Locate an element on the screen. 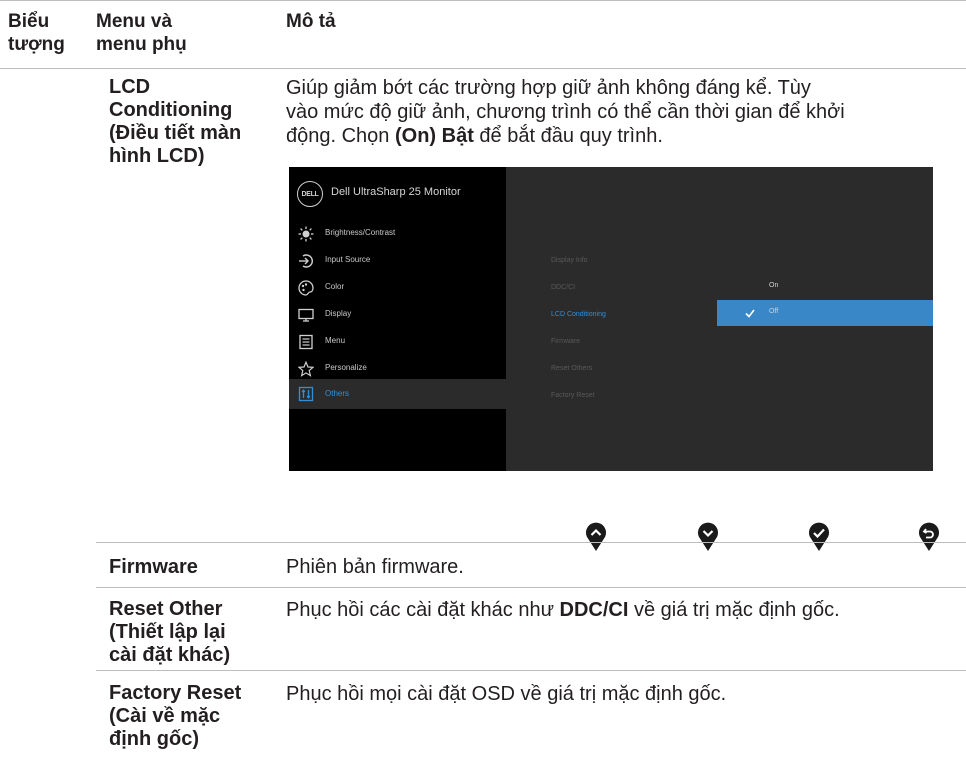 This screenshot has width=966, height=763. up-icon is located at coordinates (596, 537).